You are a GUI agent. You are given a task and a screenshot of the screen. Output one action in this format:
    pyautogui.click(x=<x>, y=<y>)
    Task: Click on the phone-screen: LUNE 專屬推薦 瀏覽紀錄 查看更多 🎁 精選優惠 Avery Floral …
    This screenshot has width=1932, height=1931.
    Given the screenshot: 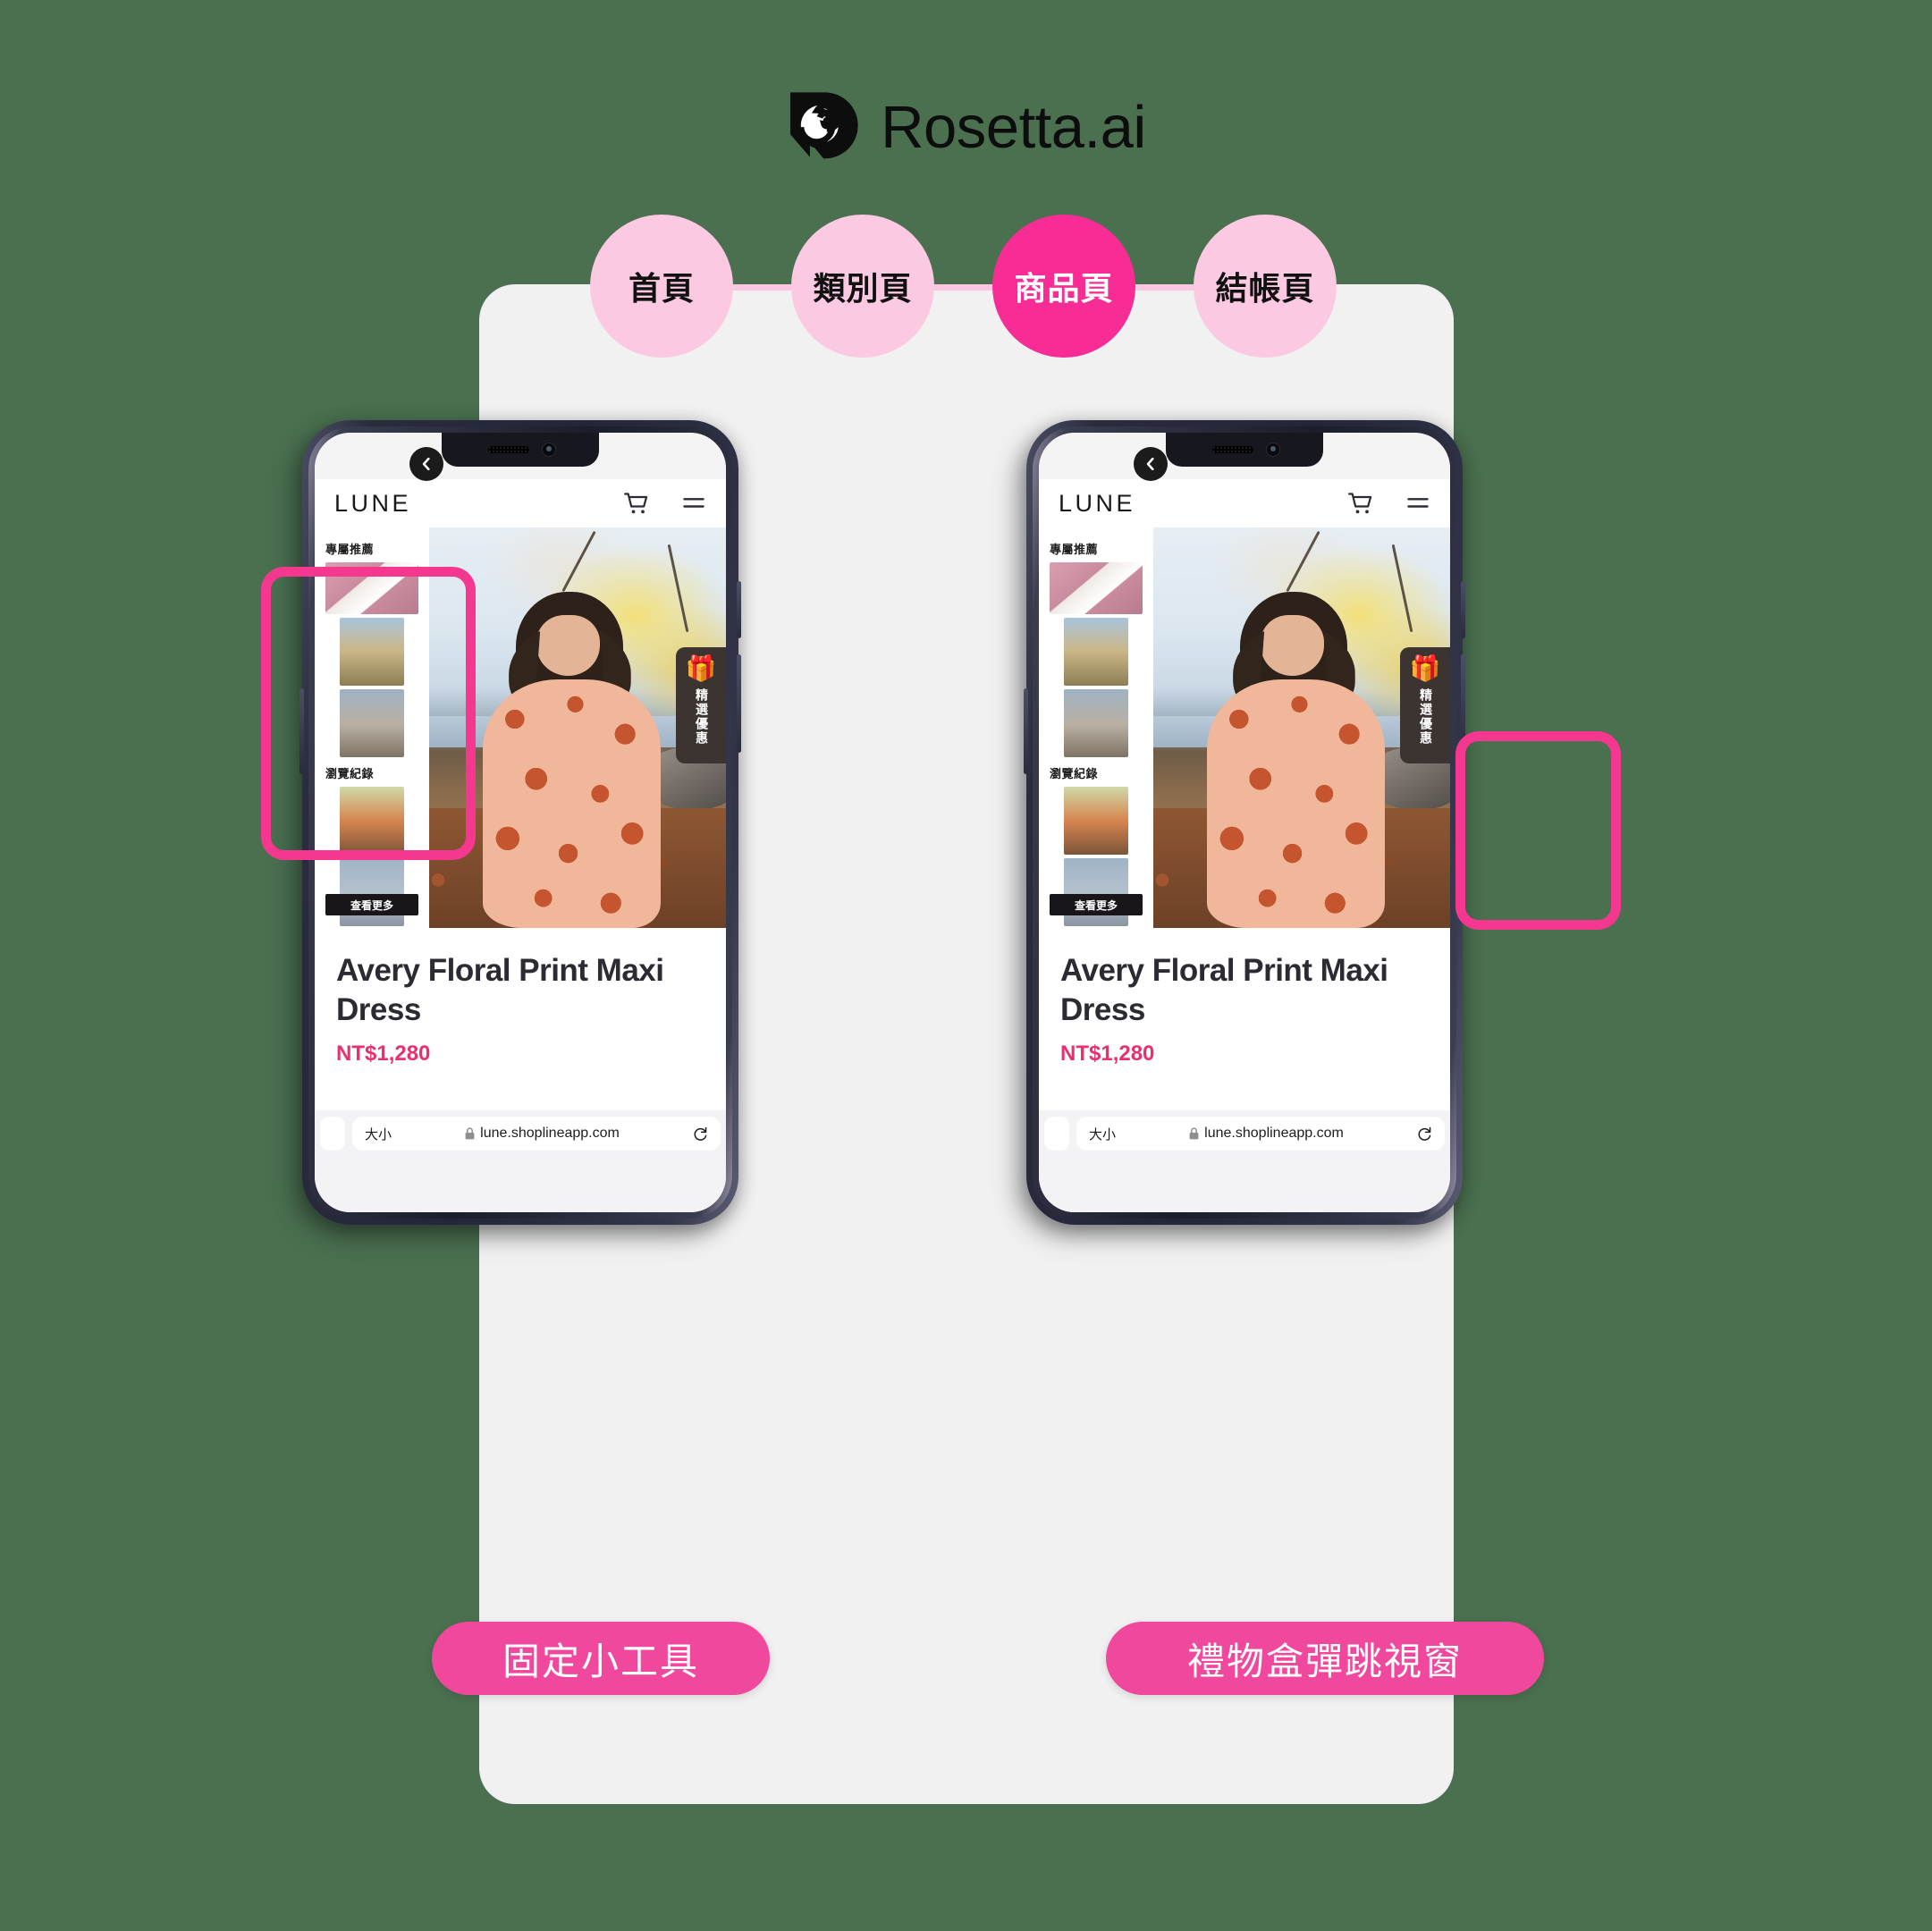 What is the action you would take?
    pyautogui.click(x=1244, y=822)
    